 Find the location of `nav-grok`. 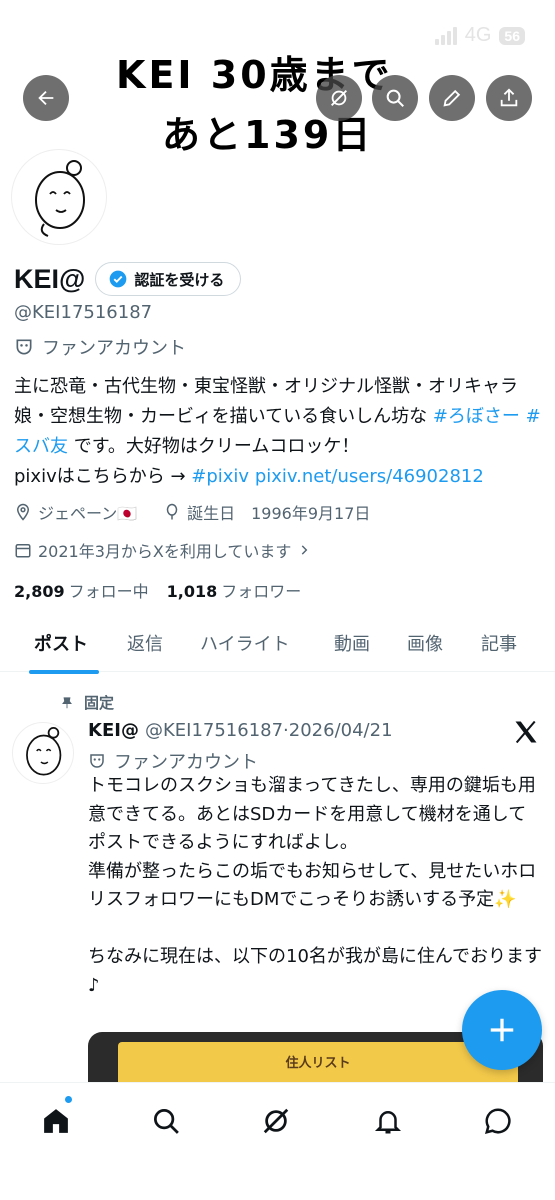

nav-grok is located at coordinates (276, 1121).